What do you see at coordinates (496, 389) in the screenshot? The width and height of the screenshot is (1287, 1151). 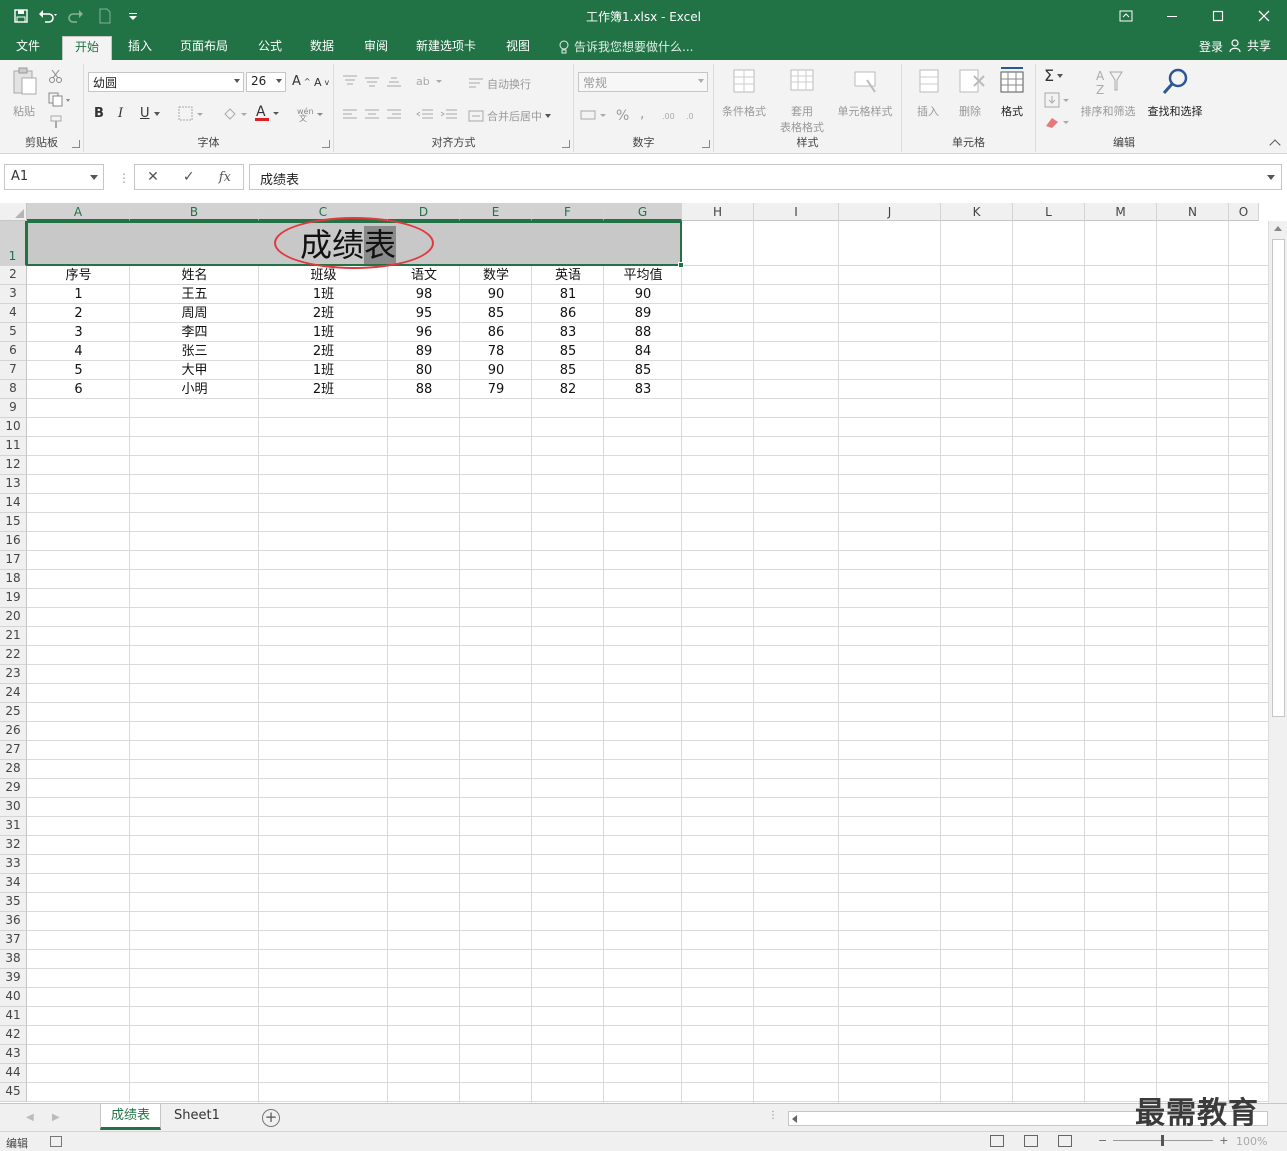 I see `table-cell: 79` at bounding box center [496, 389].